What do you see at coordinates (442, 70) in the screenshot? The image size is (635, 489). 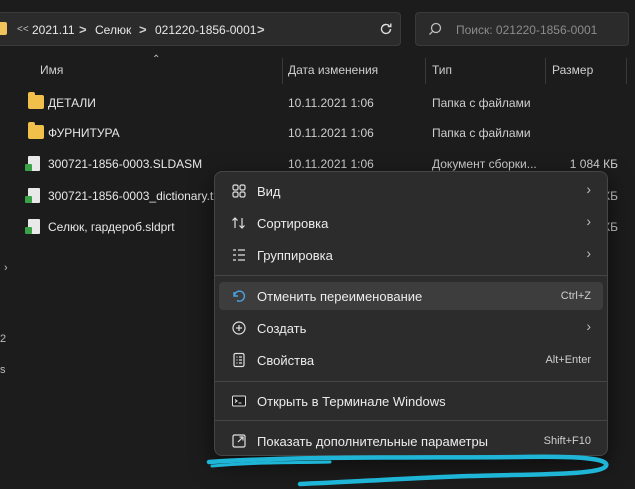 I see `column-header-type: Тип` at bounding box center [442, 70].